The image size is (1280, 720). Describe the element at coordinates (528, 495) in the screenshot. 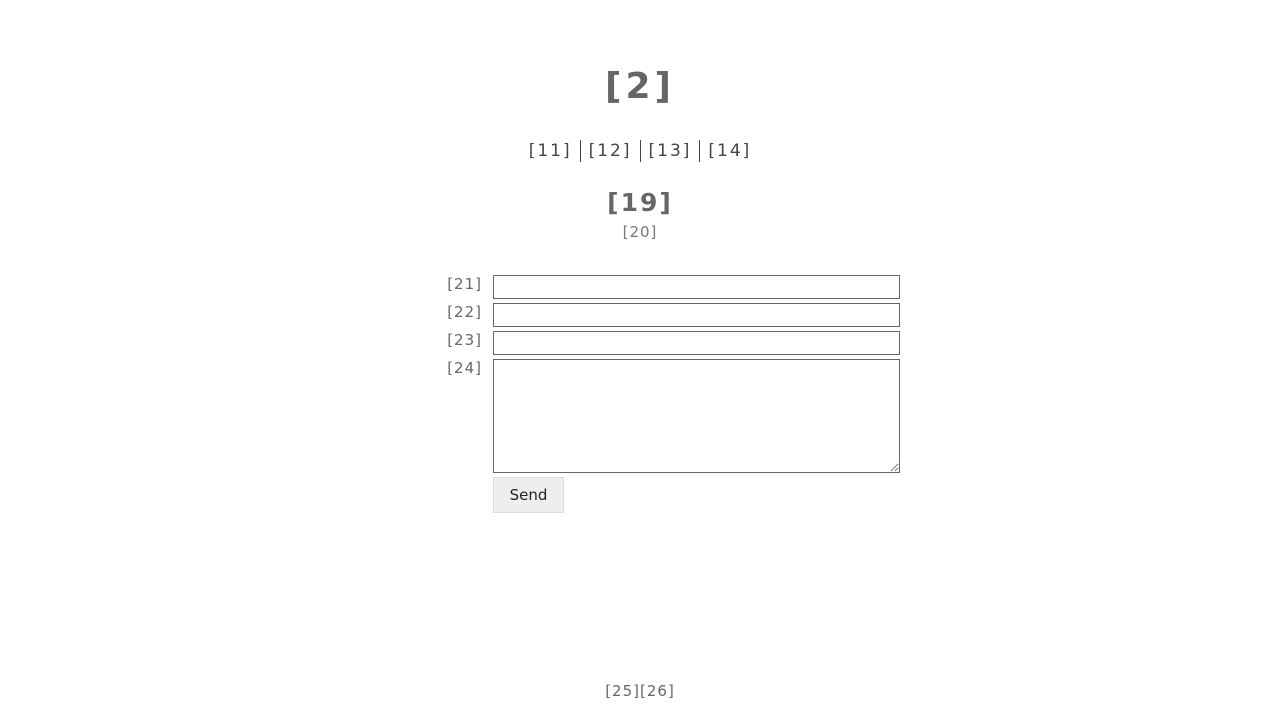

I see `send-button: Send` at that location.